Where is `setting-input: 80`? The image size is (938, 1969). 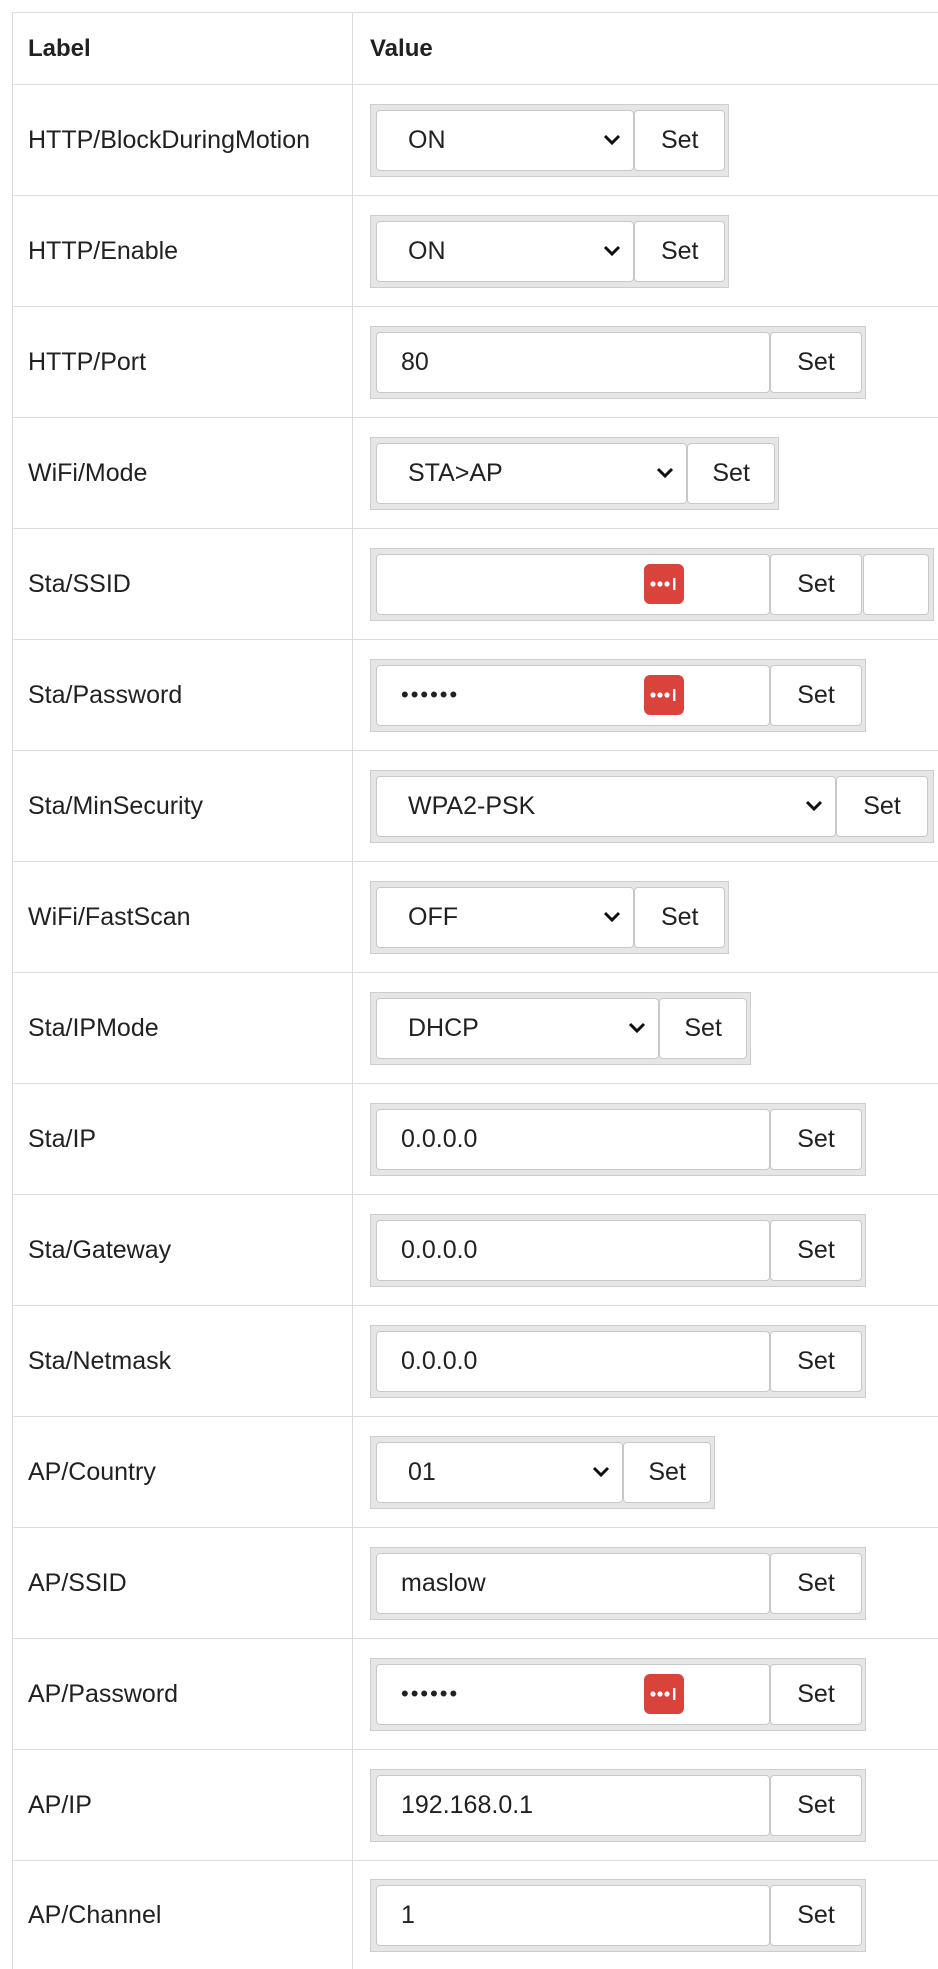 setting-input: 80 is located at coordinates (573, 362).